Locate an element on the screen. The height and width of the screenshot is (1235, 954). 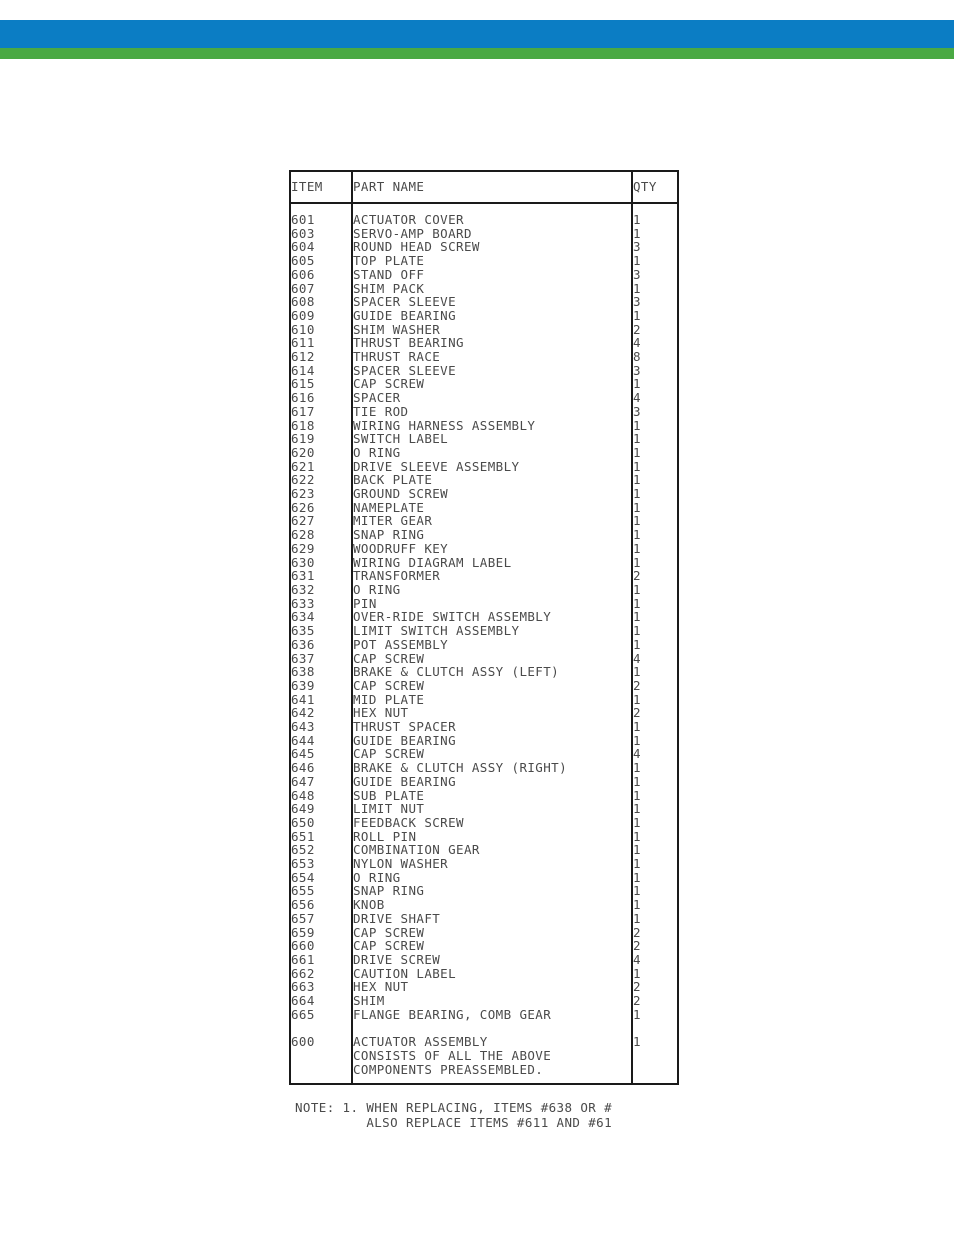
table-row: 605 TOP PLATE 1 is located at coordinates (484, 261).